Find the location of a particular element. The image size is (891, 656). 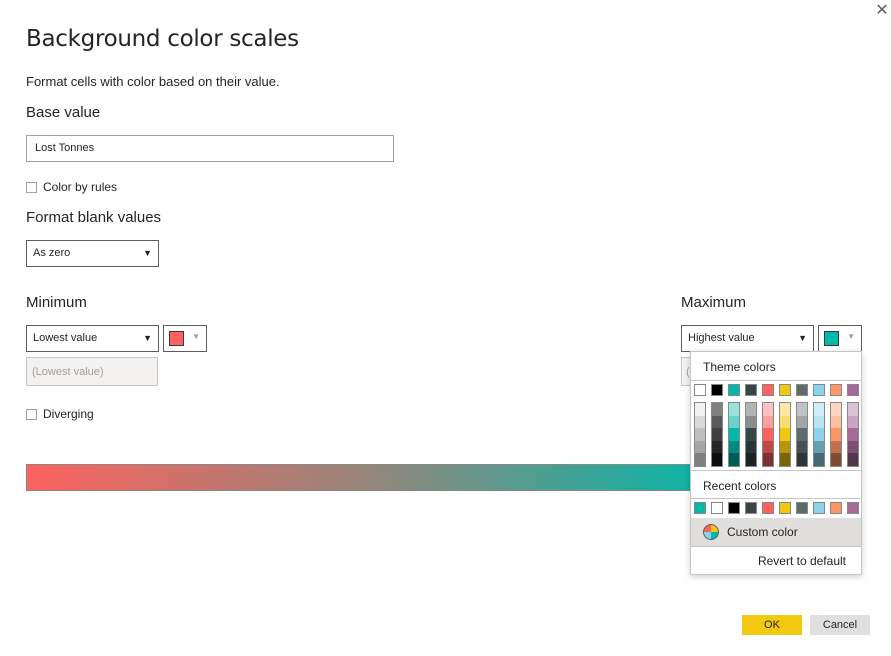

base-value-field: Lost Tonnes is located at coordinates (210, 148).